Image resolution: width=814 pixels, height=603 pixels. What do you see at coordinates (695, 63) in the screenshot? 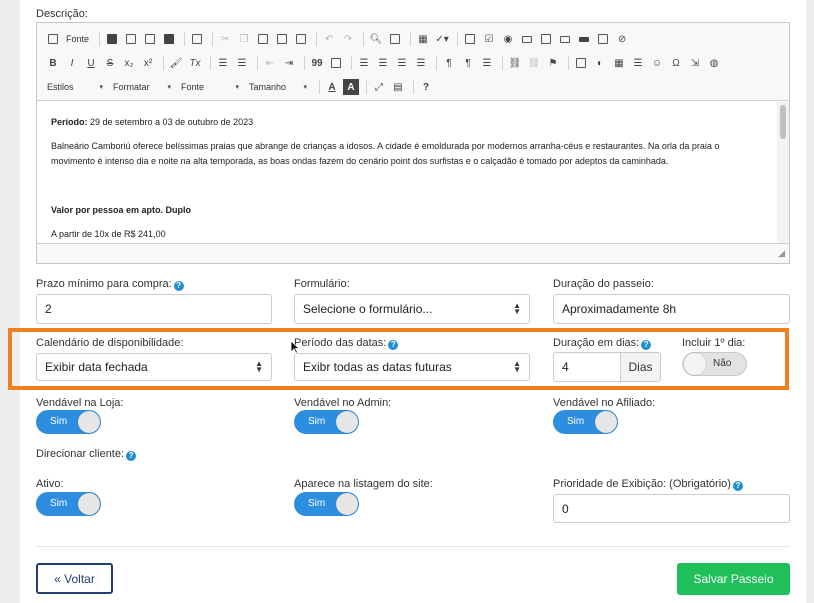
I see `page-break-icon: ⇲` at bounding box center [695, 63].